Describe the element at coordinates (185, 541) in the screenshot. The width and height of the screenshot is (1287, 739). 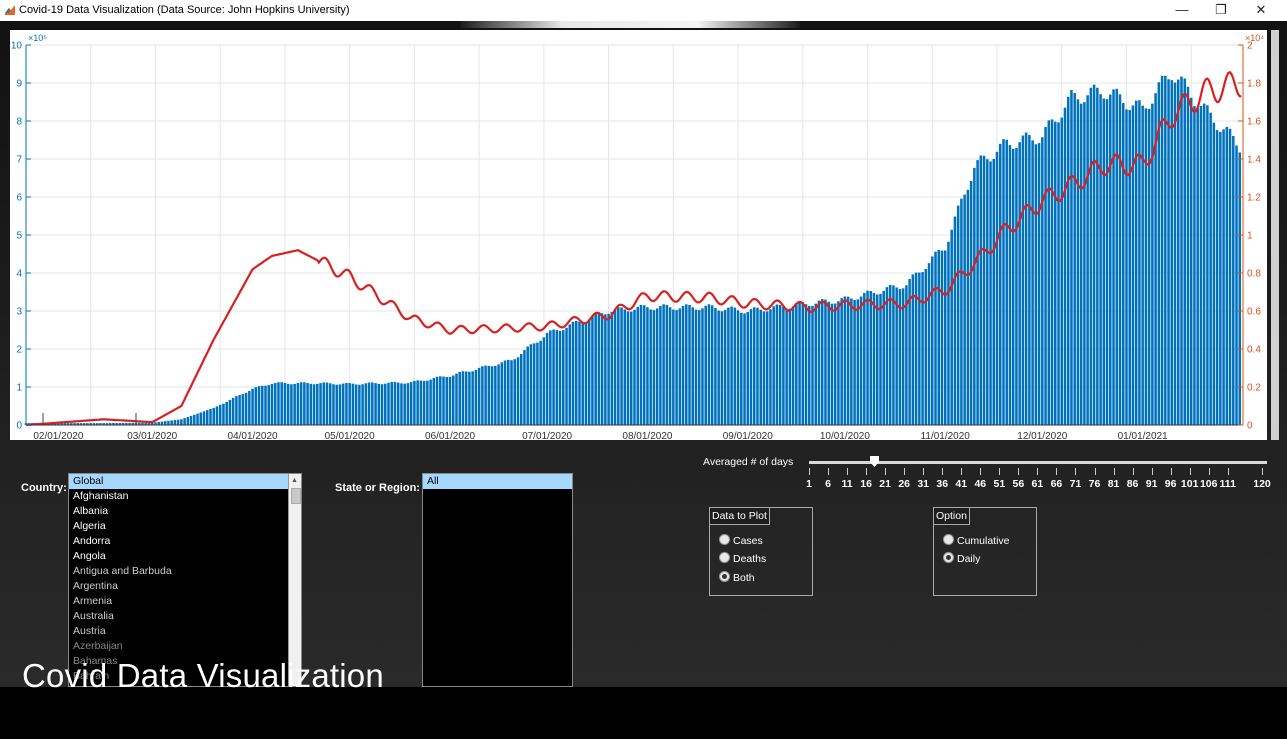
I see `list-item: Andorra` at that location.